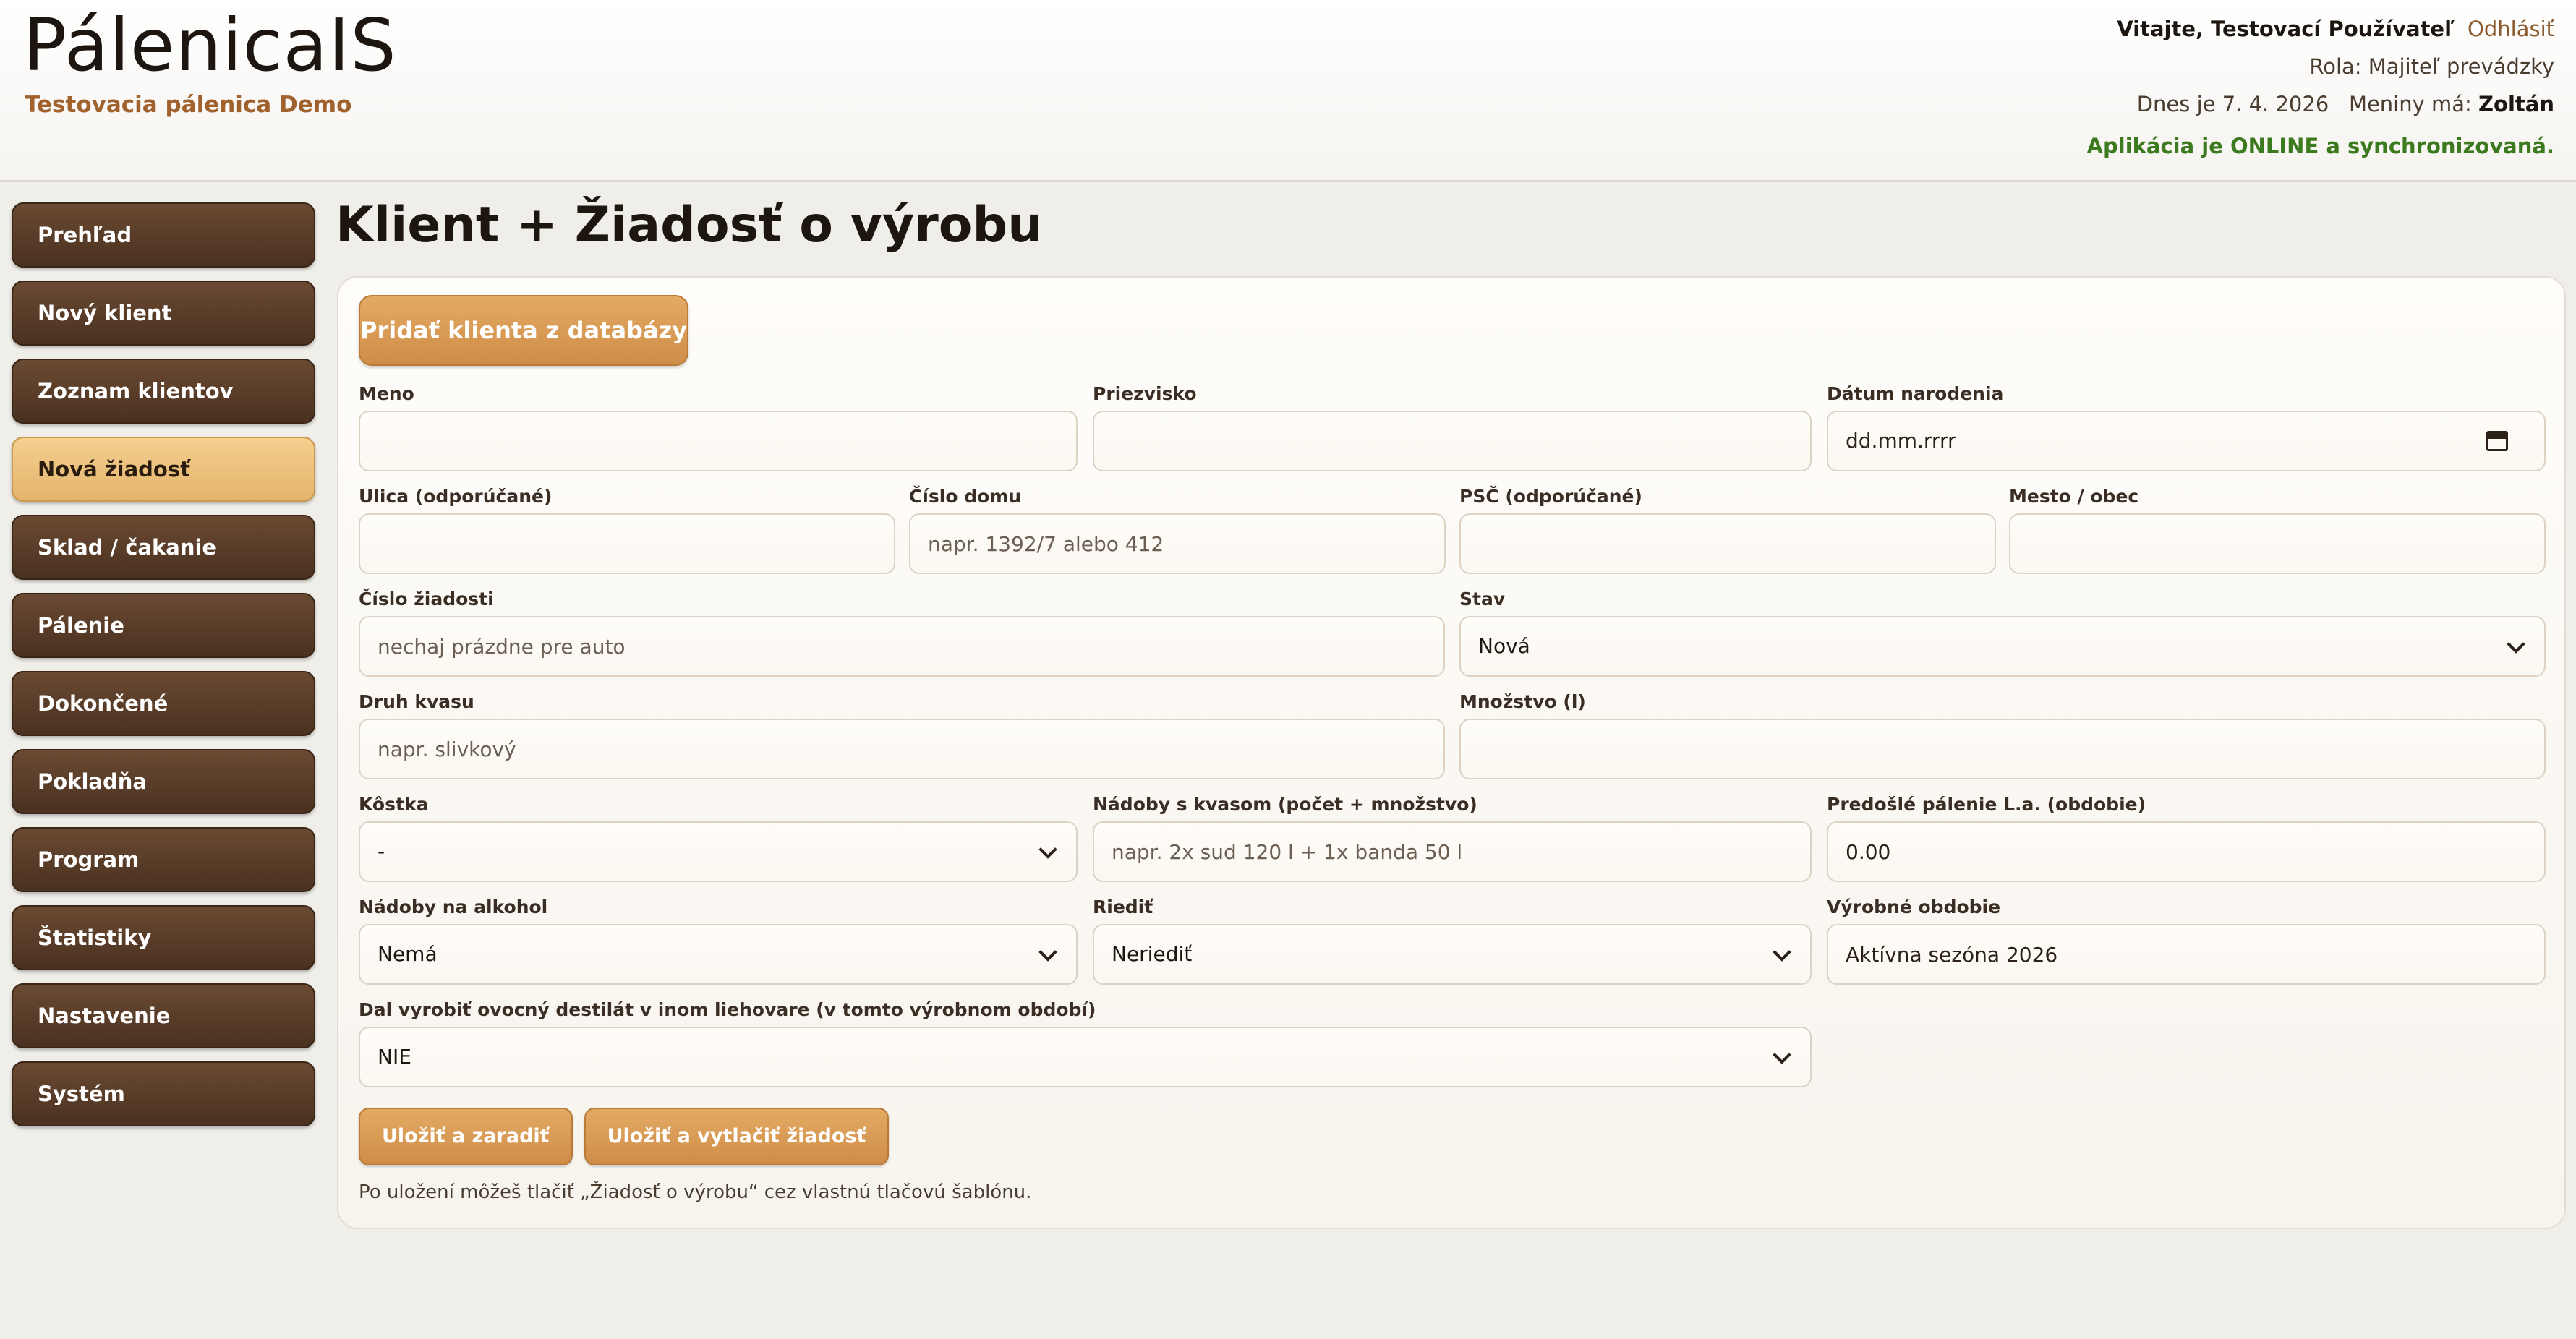 This screenshot has height=1339, width=2576. Describe the element at coordinates (466, 1136) in the screenshot. I see `save-queue-button: Uložiť a zaradiť` at that location.